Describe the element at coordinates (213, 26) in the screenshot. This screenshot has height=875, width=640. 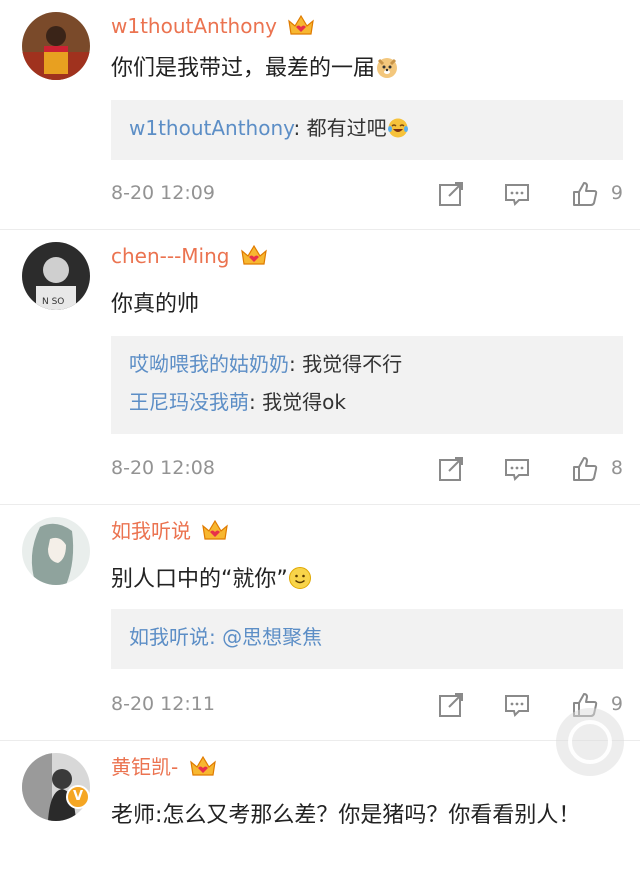
I see `username: w1thoutAnthony` at that location.